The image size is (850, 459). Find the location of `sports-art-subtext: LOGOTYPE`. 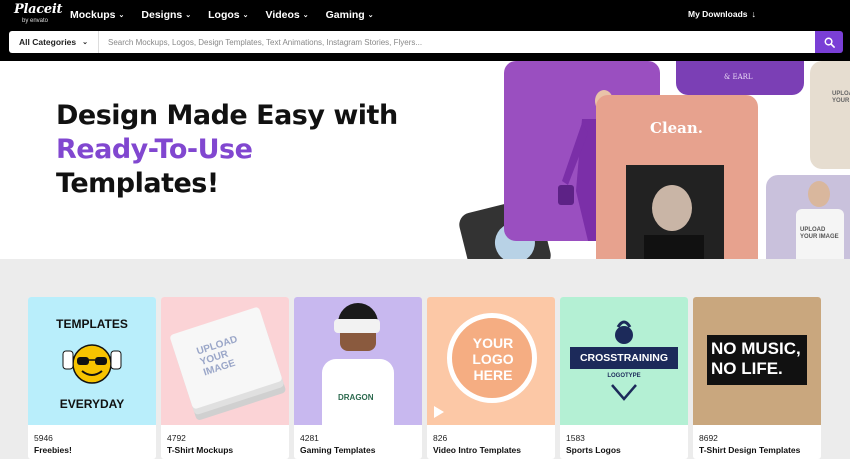

sports-art-subtext: LOGOTYPE is located at coordinates (624, 376).